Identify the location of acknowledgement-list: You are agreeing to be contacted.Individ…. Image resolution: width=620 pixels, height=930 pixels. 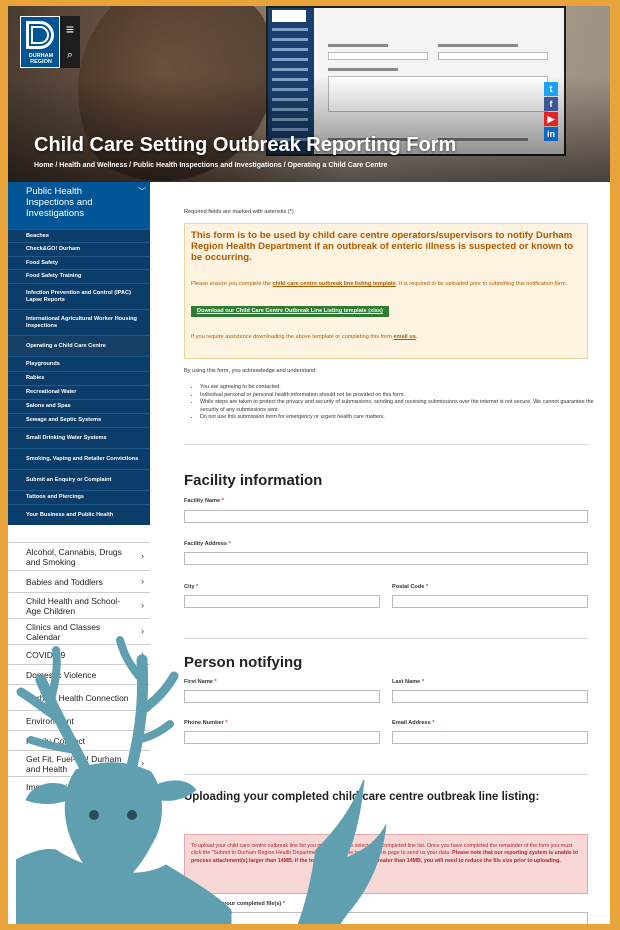
(394, 403).